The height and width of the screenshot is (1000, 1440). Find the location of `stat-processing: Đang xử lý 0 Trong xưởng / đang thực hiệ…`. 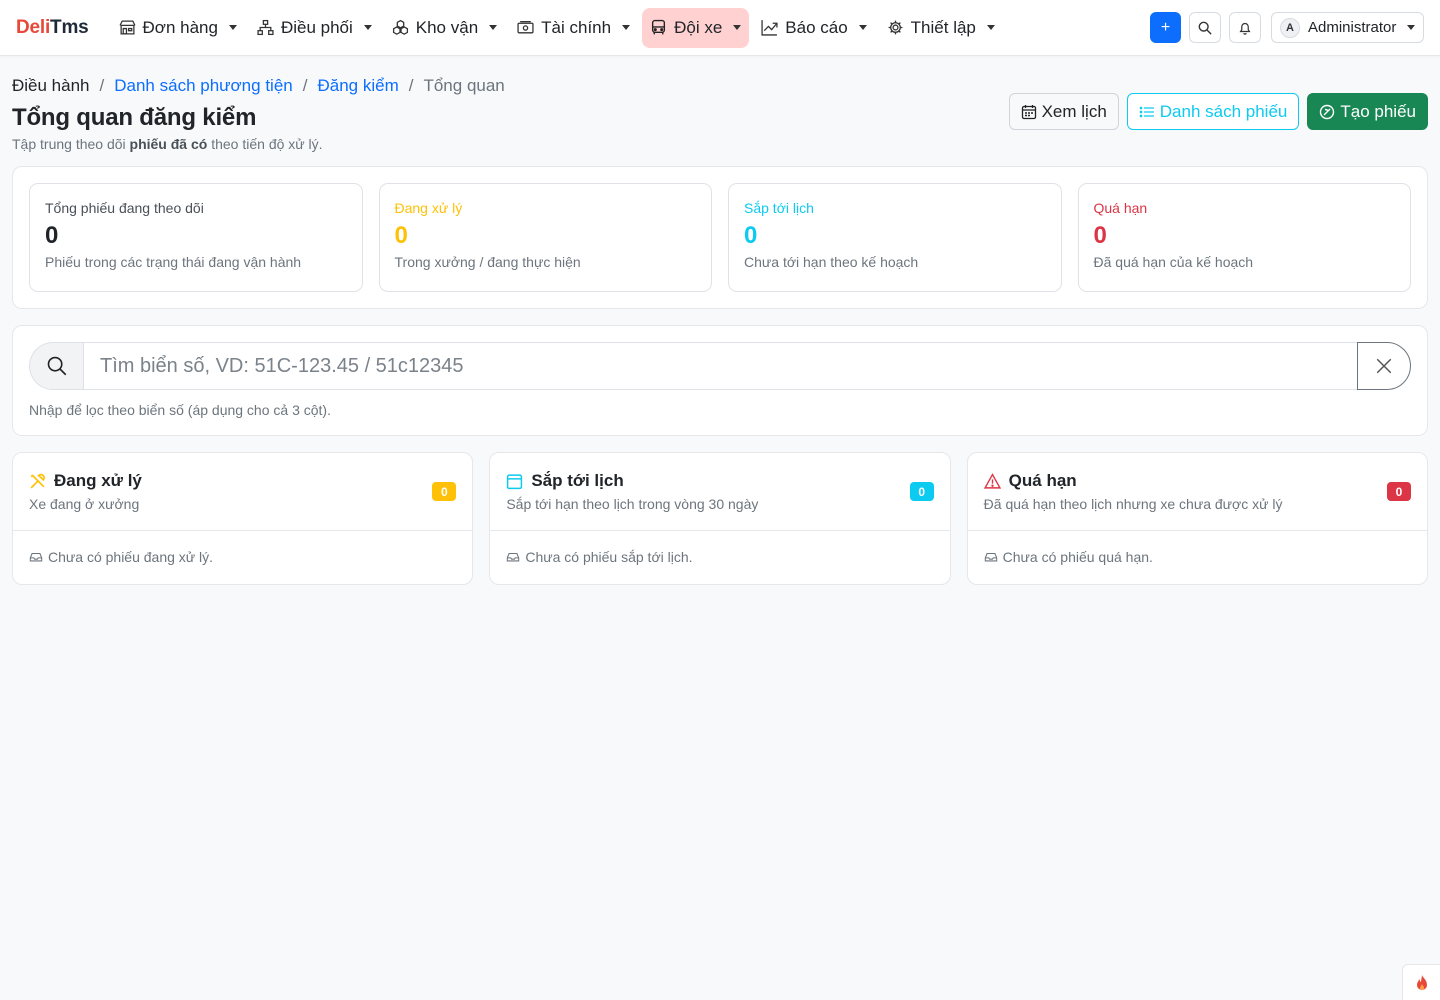

stat-processing: Đang xử lý 0 Trong xưởng / đang thực hiệ… is located at coordinates (545, 237).